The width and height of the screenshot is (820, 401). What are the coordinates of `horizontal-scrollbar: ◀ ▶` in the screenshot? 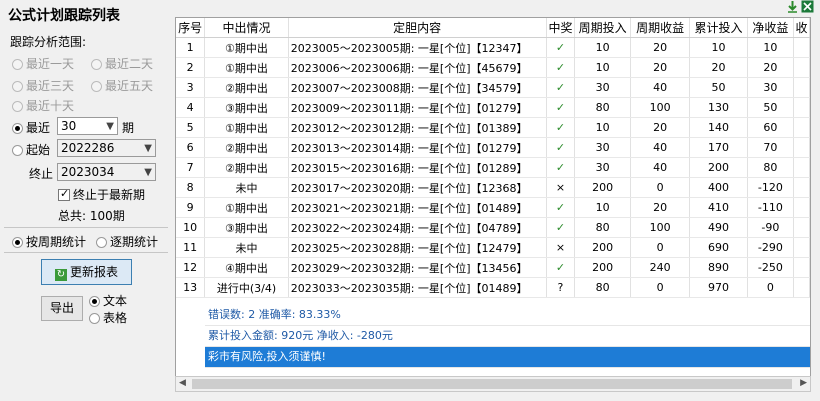 It's located at (493, 384).